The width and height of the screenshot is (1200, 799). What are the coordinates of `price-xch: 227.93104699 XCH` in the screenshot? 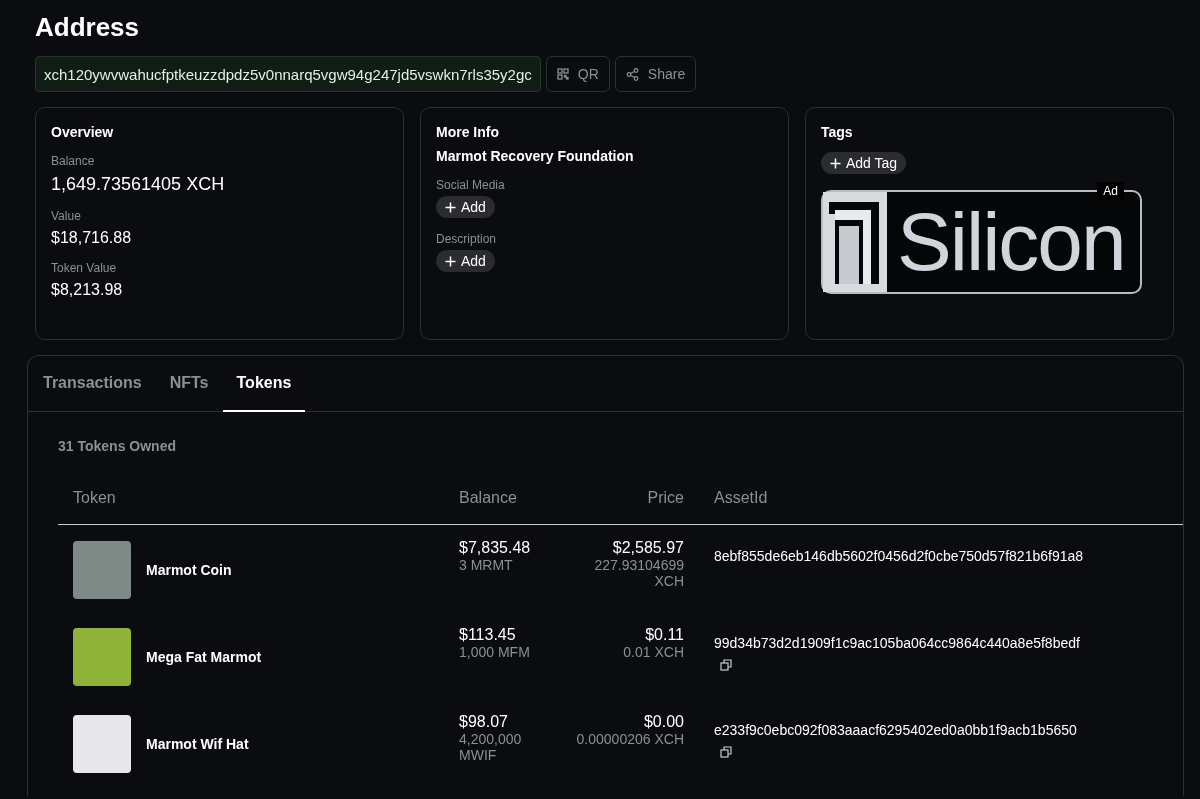 It's located at (638, 573).